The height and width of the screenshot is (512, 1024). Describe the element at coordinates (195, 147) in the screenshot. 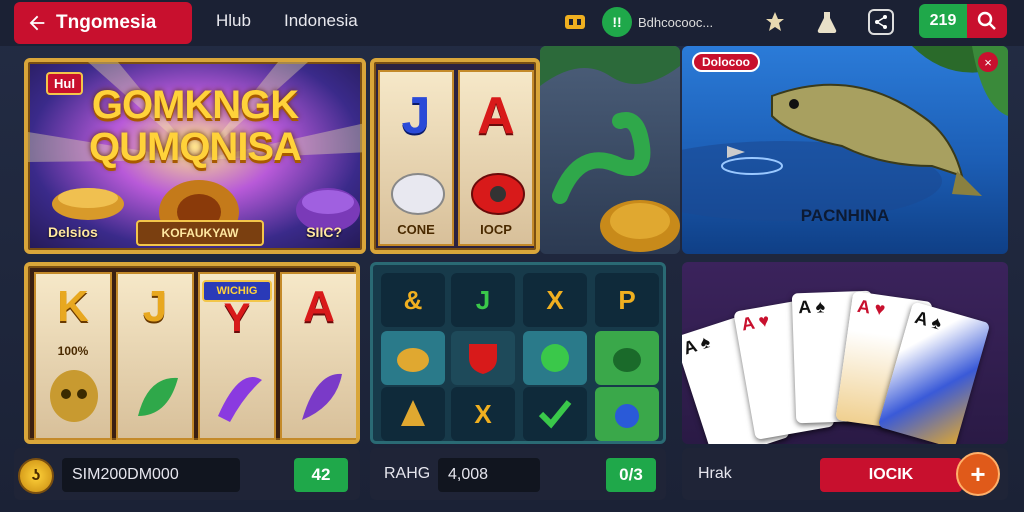

I see `game-title-line2: QUMQNISA` at that location.